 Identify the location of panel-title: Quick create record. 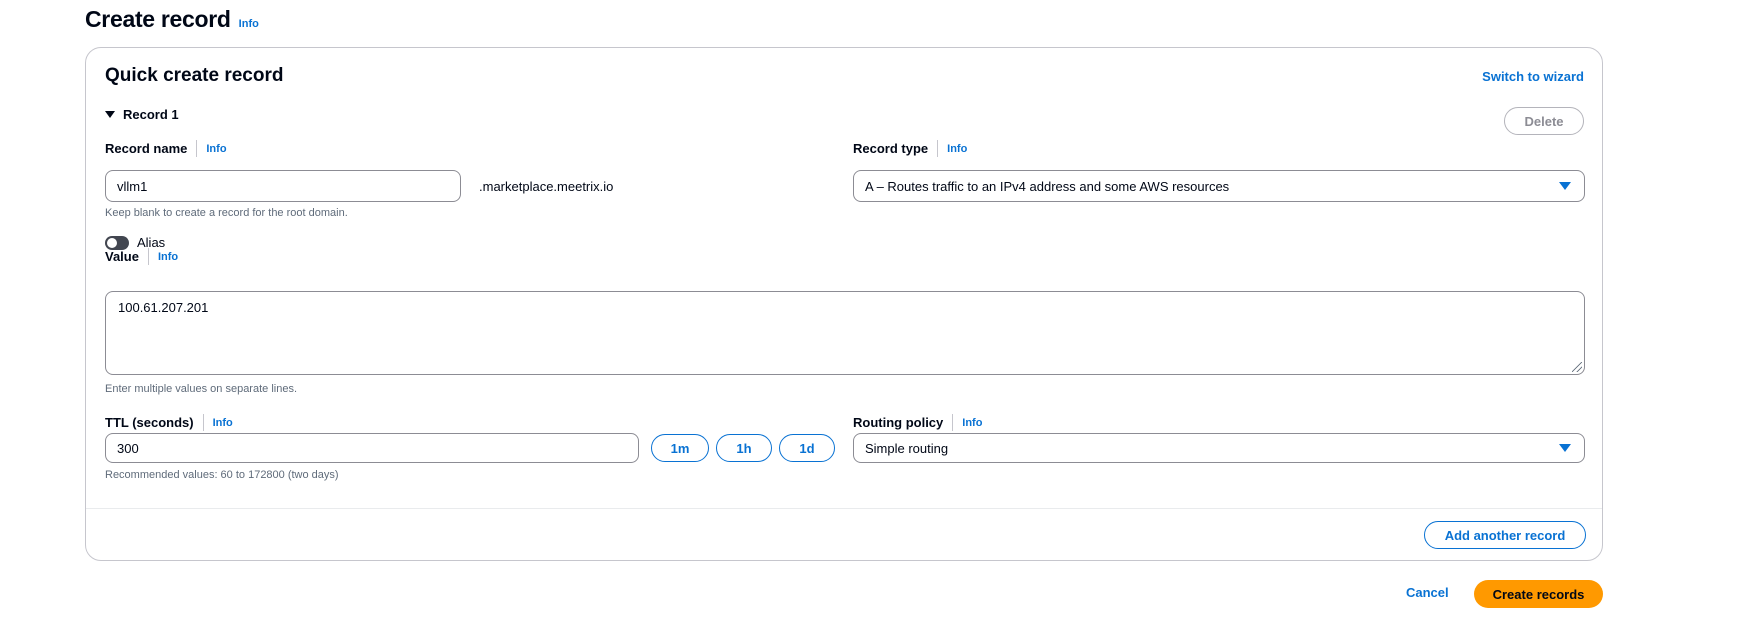
(194, 75).